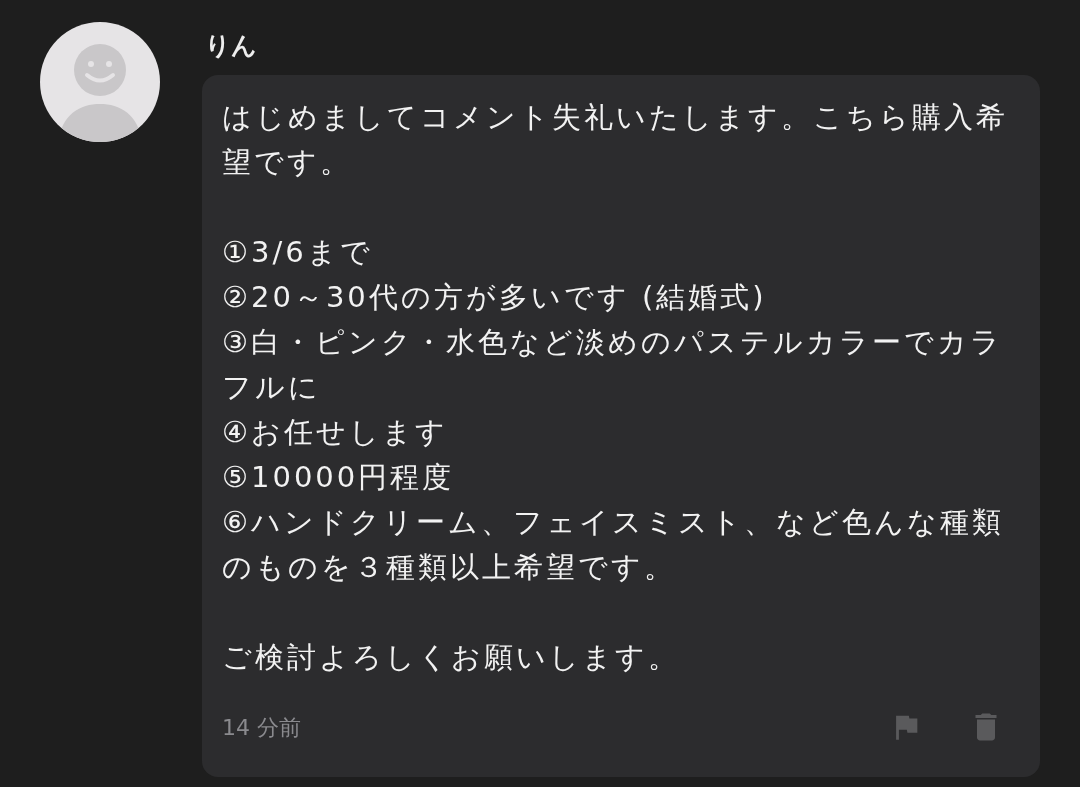 The width and height of the screenshot is (1080, 787). Describe the element at coordinates (335, 432) in the screenshot. I see `comment-line: ④お任せします` at that location.